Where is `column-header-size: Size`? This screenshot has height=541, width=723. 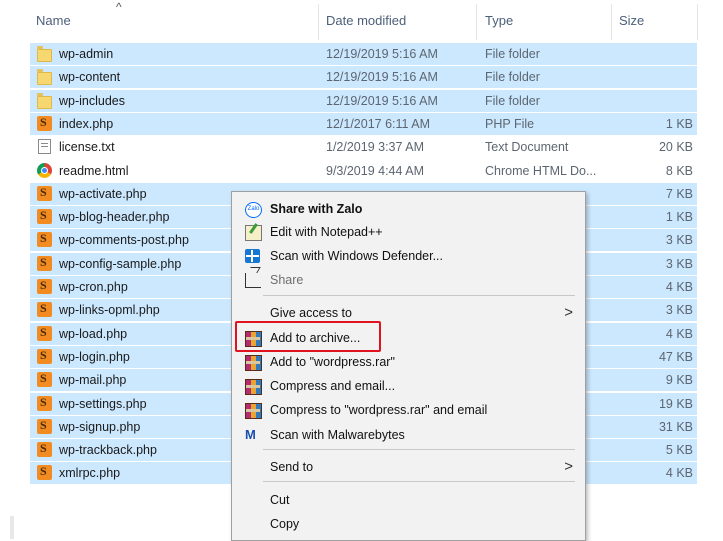 column-header-size: Size is located at coordinates (631, 20).